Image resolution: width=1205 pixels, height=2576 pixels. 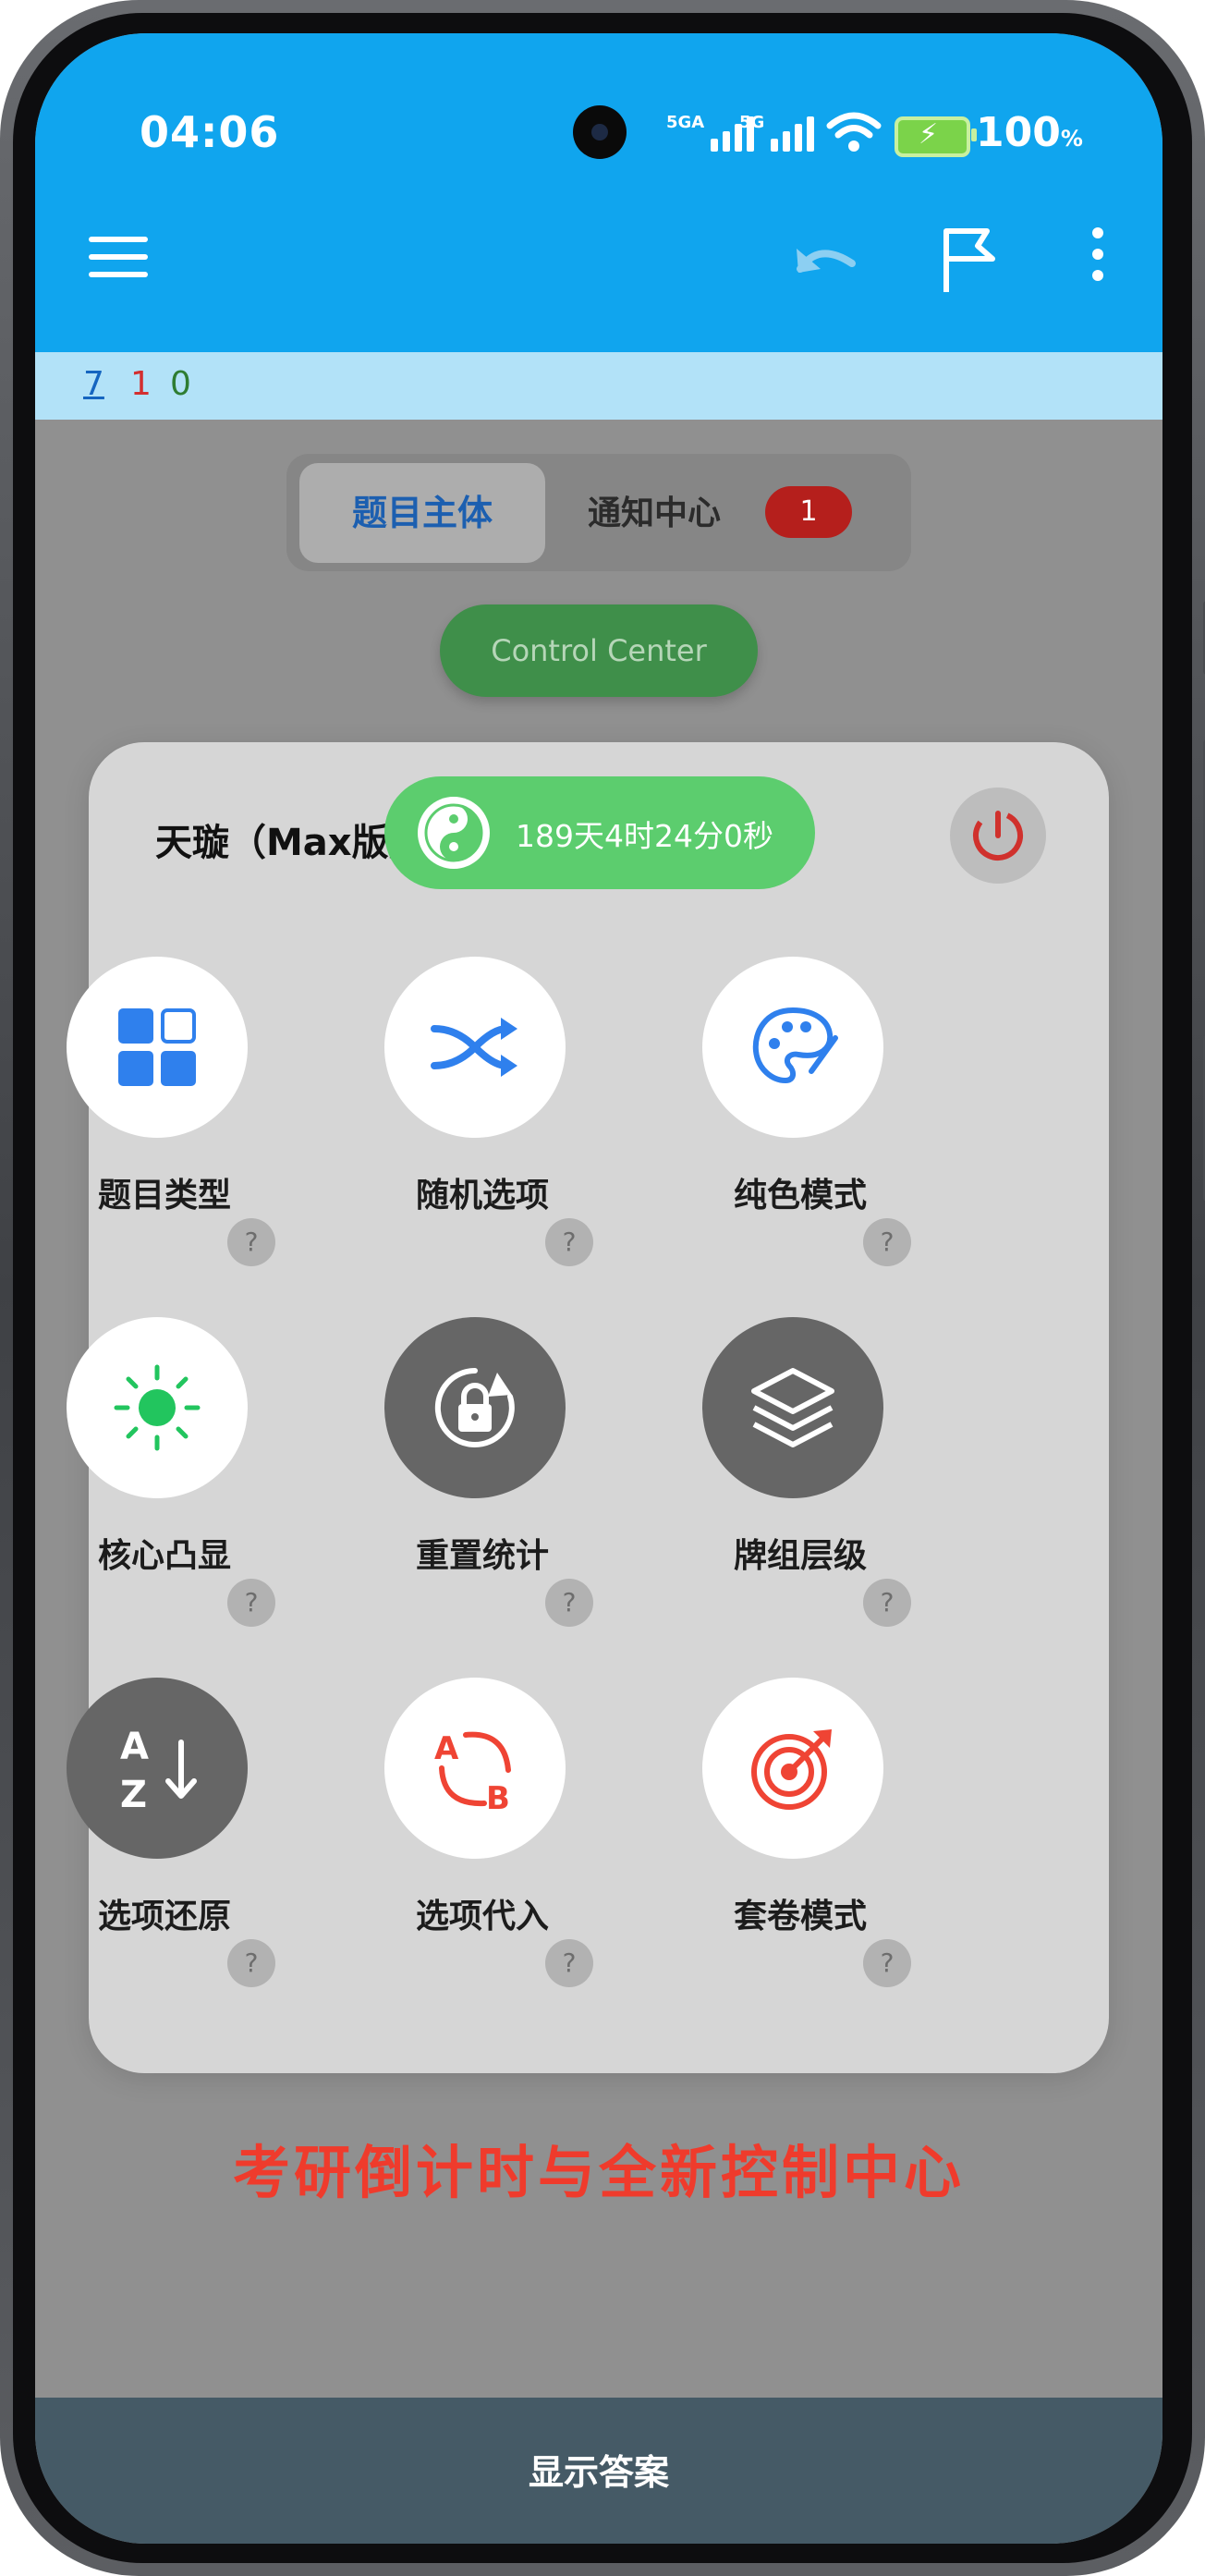 I want to click on tile-test-paper-mode, so click(x=792, y=1768).